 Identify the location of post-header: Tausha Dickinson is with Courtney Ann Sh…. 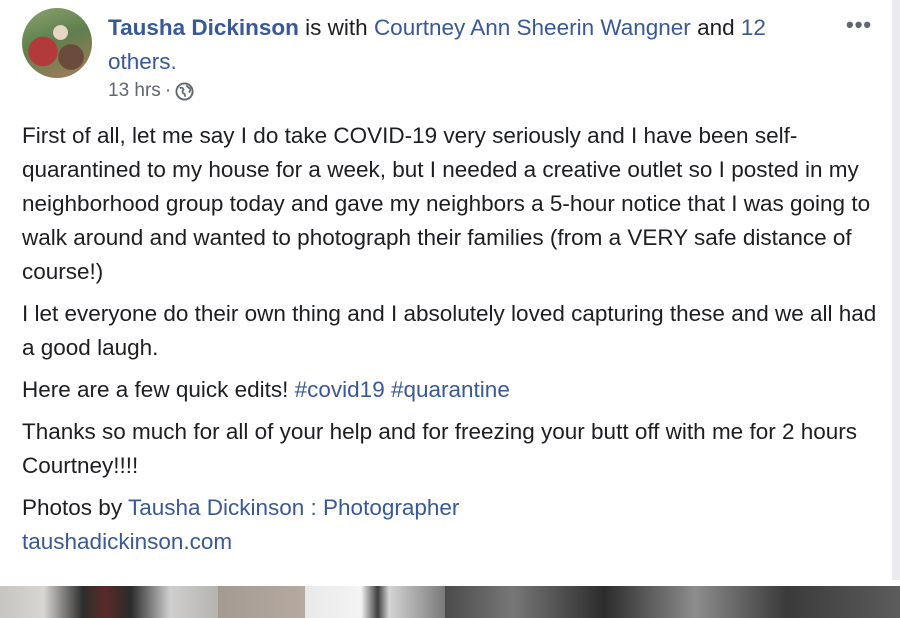
(468, 45).